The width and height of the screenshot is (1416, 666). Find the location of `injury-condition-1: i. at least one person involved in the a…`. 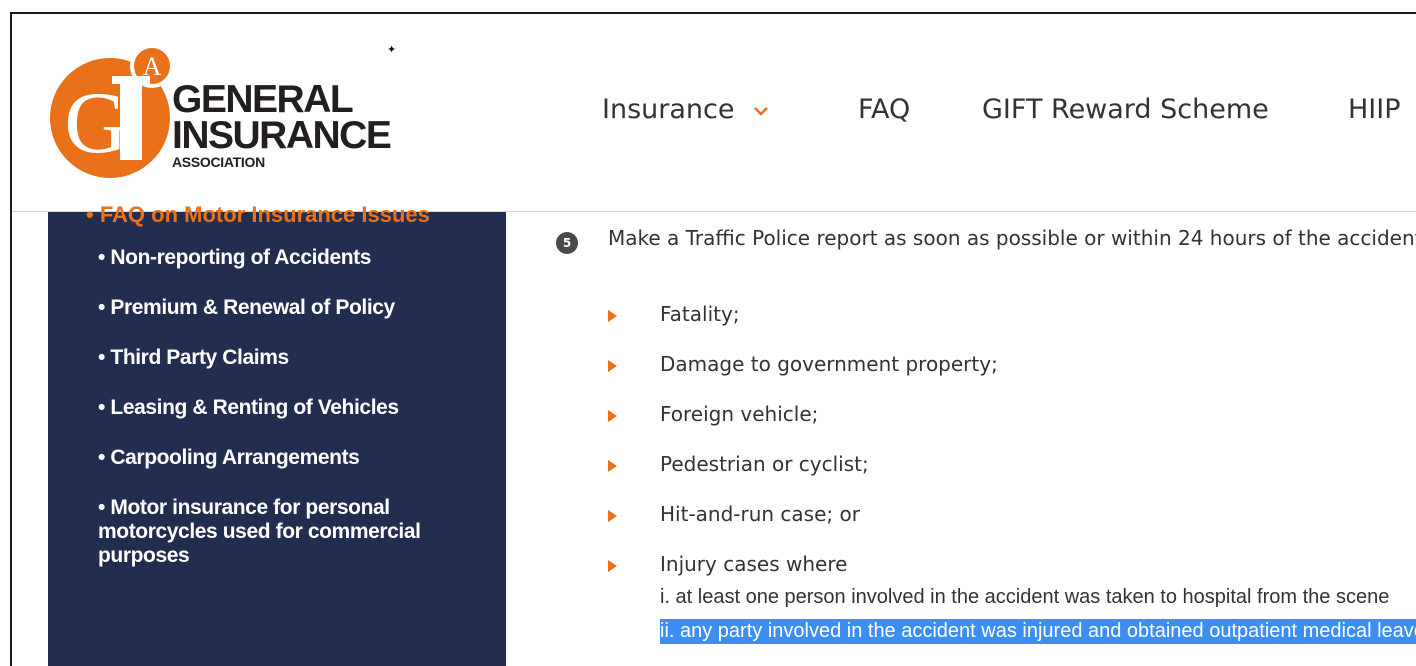

injury-condition-1: i. at least one person involved in the a… is located at coordinates (1025, 597).